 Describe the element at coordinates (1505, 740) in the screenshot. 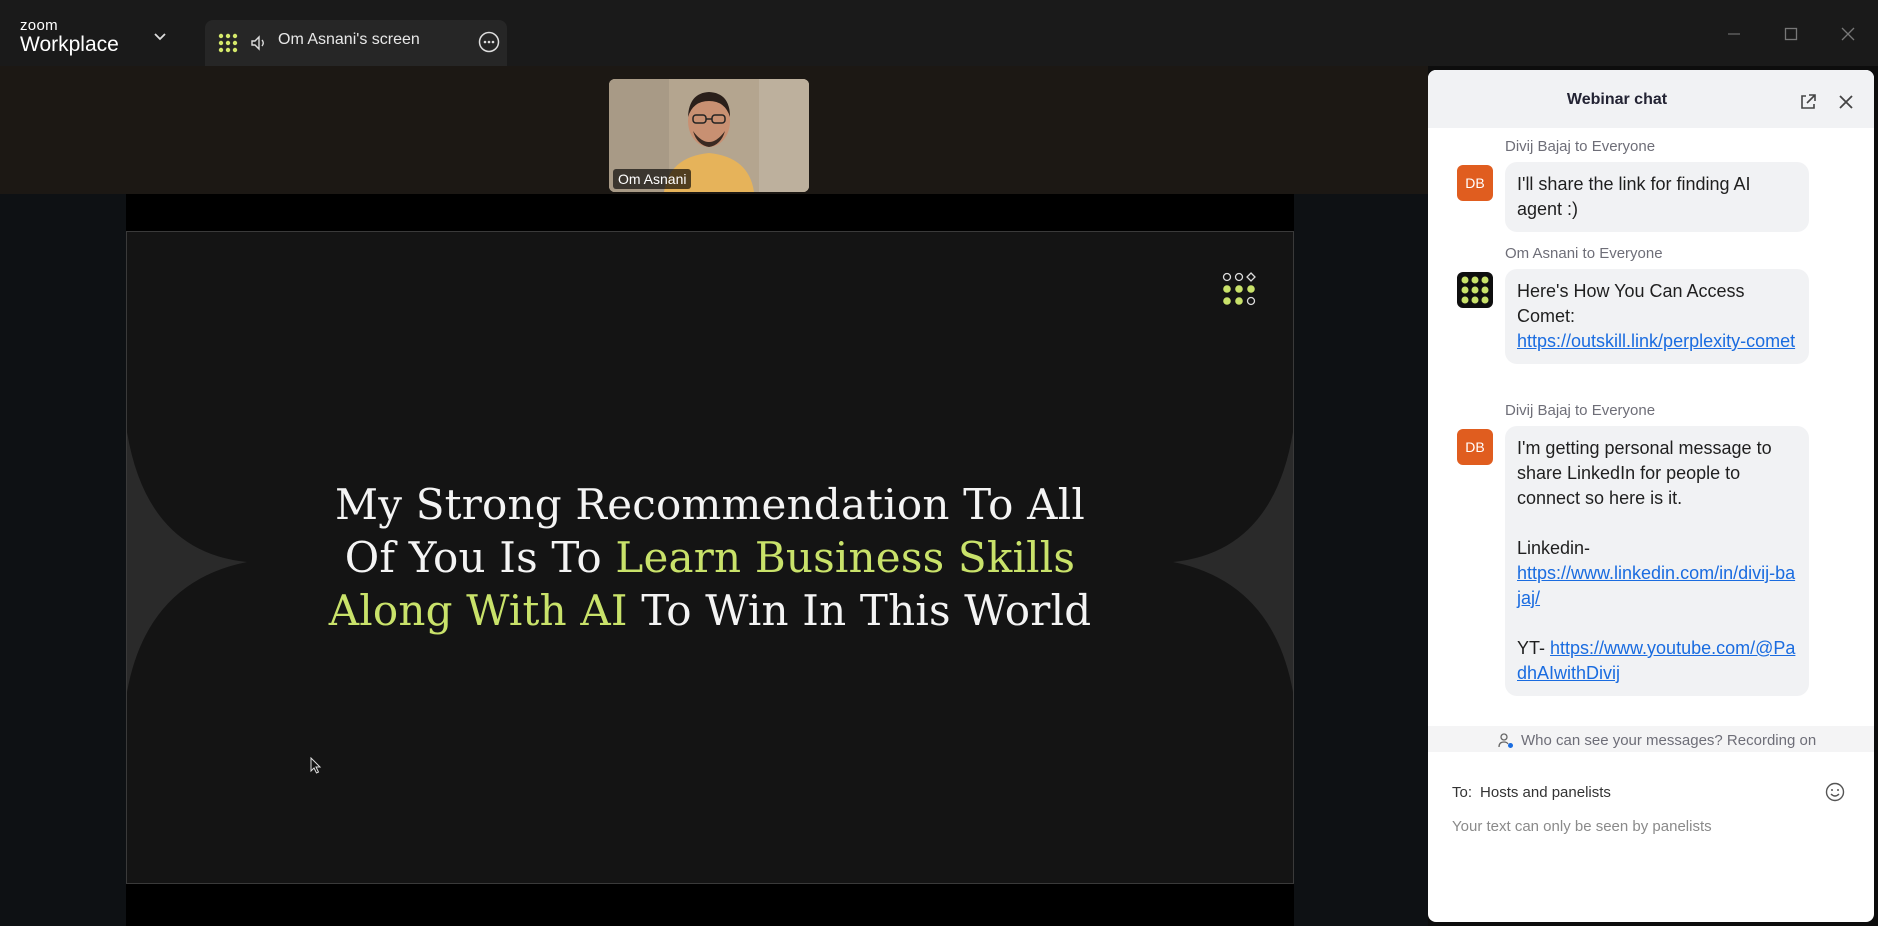

I see `person-lock-icon` at that location.